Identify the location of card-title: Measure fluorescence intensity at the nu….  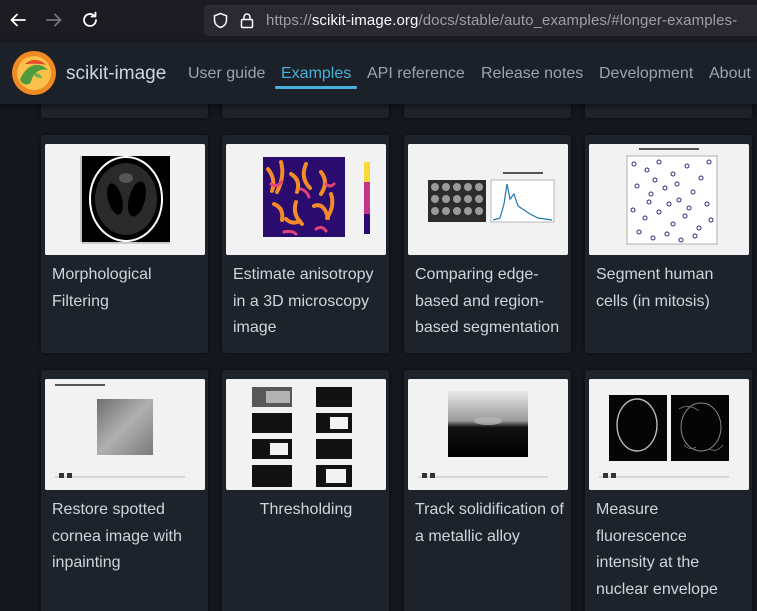
(671, 550).